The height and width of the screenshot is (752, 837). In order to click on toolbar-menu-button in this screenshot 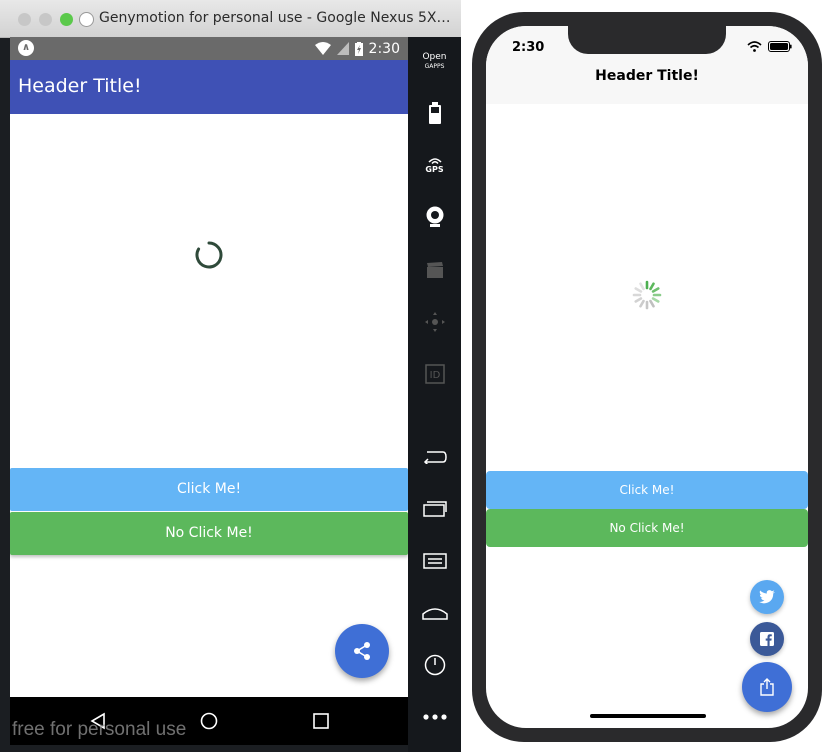, I will do `click(434, 561)`.